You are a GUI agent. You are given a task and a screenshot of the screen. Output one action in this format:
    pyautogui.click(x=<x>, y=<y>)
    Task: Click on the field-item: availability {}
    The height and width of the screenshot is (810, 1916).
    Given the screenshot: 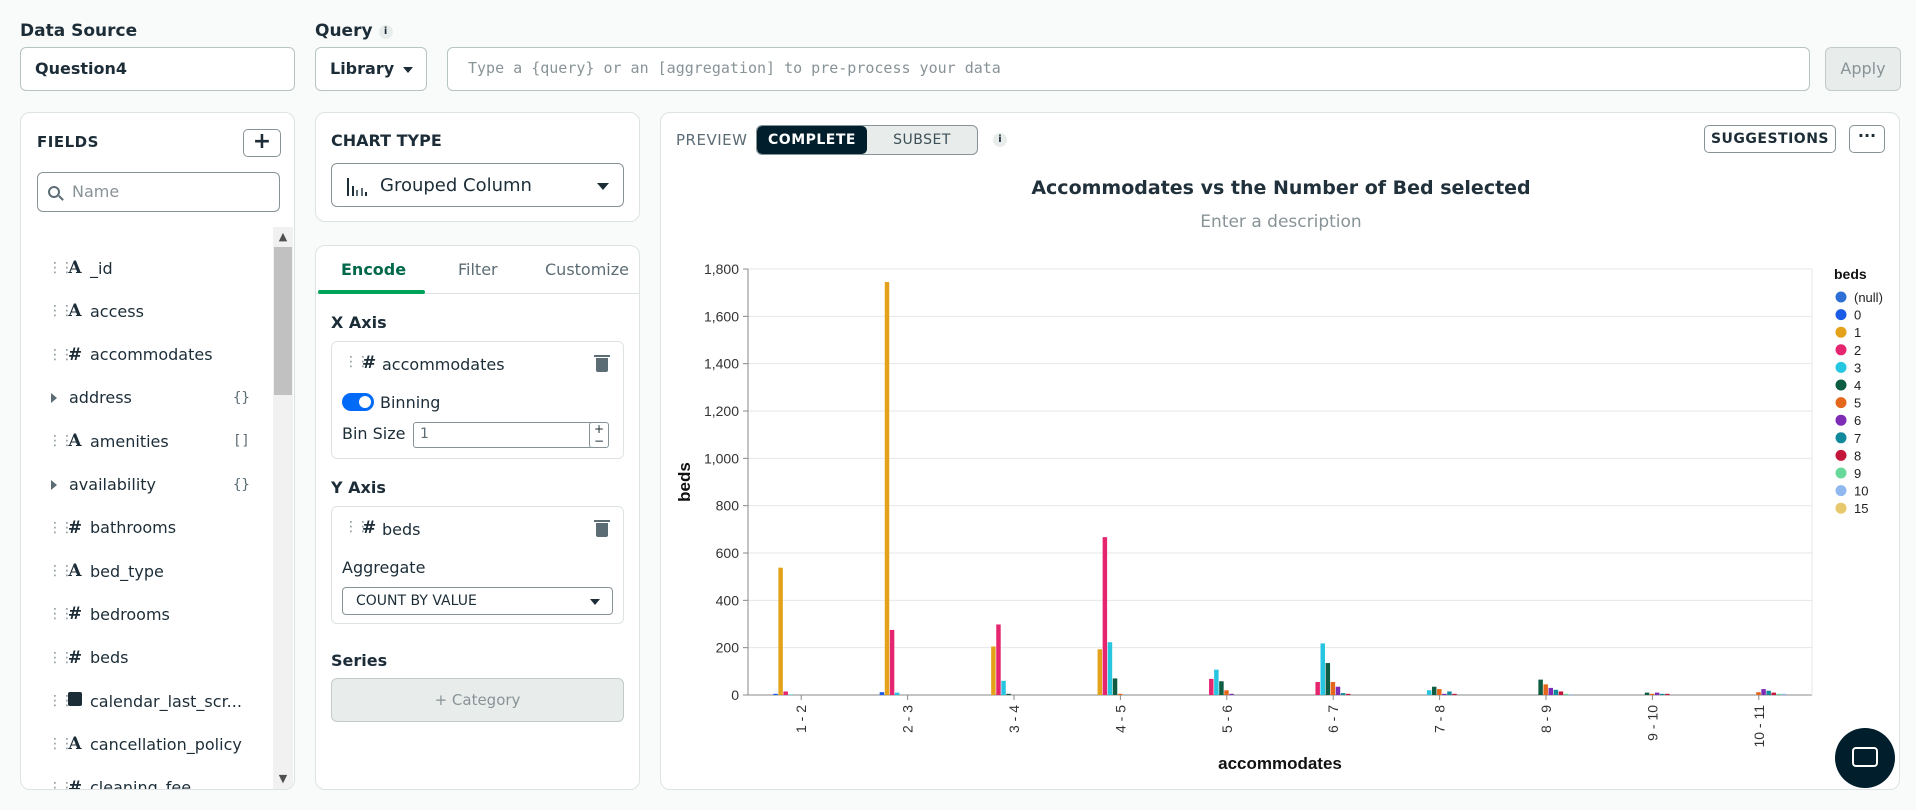 What is the action you would take?
    pyautogui.click(x=146, y=485)
    